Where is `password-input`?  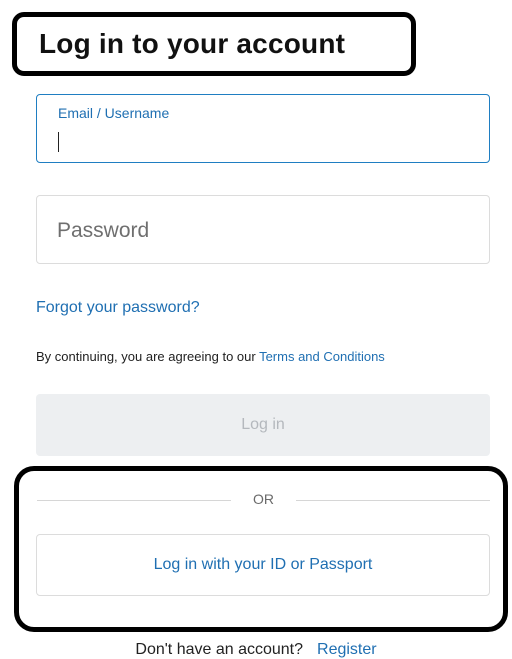 password-input is located at coordinates (262, 231).